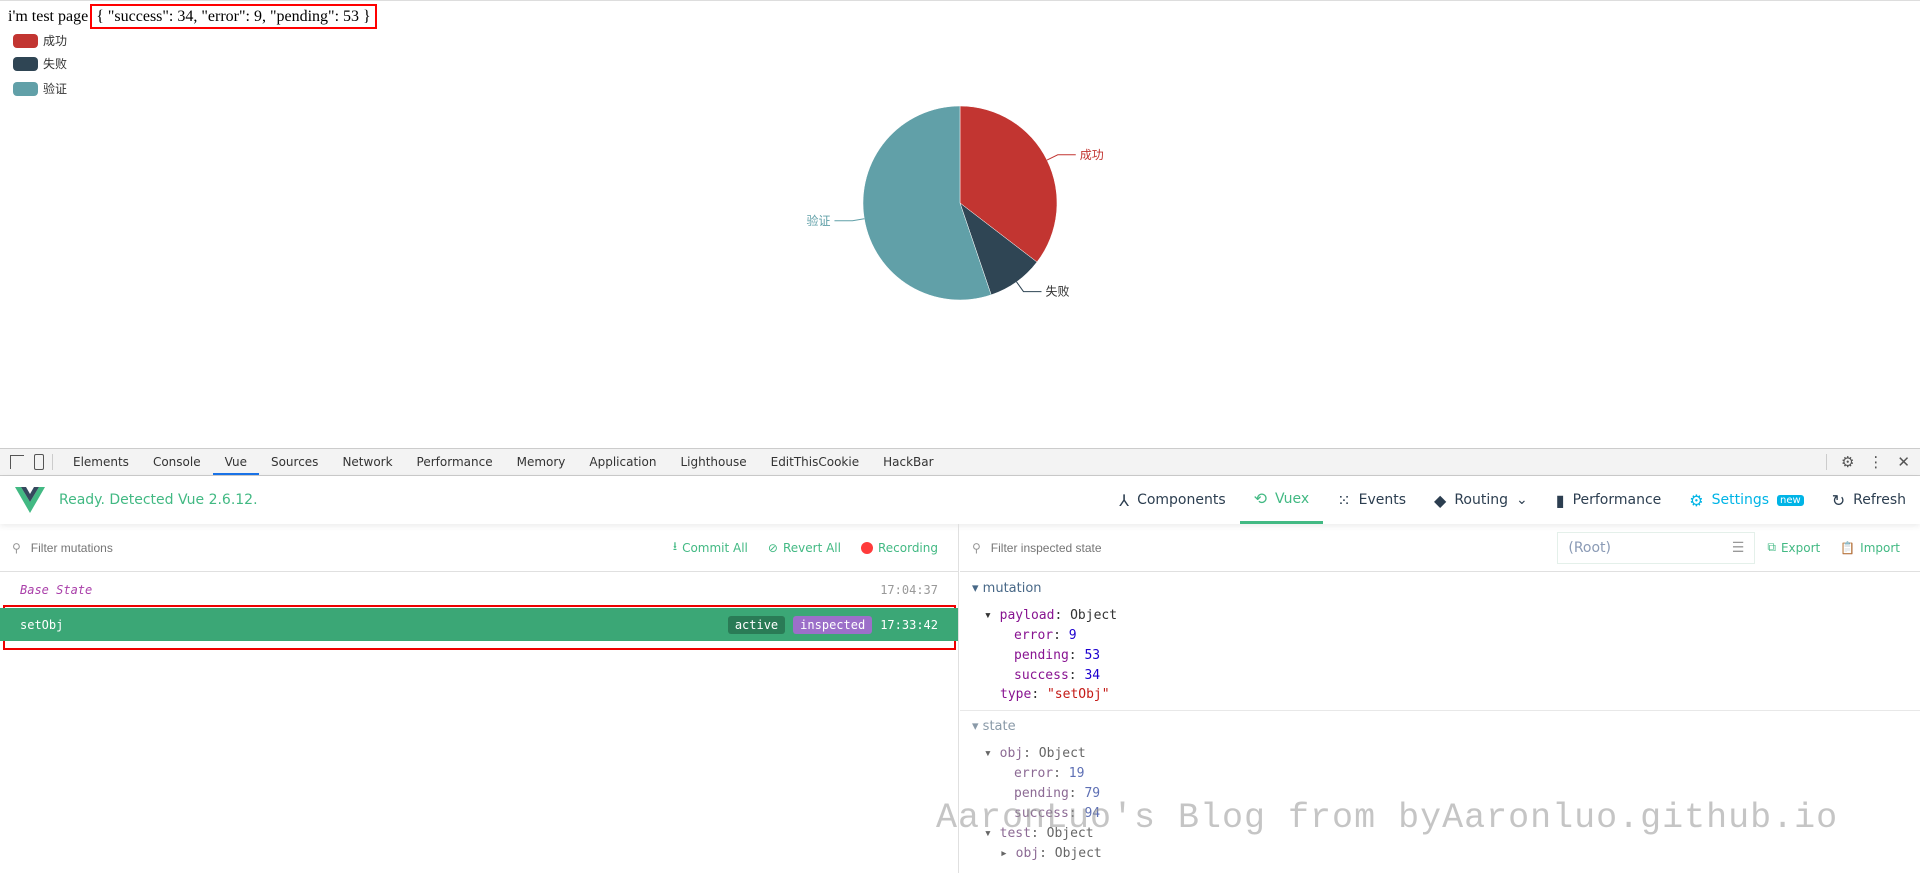 The width and height of the screenshot is (1920, 873). What do you see at coordinates (40, 63) in the screenshot?
I see `legend-item-error: 失败` at bounding box center [40, 63].